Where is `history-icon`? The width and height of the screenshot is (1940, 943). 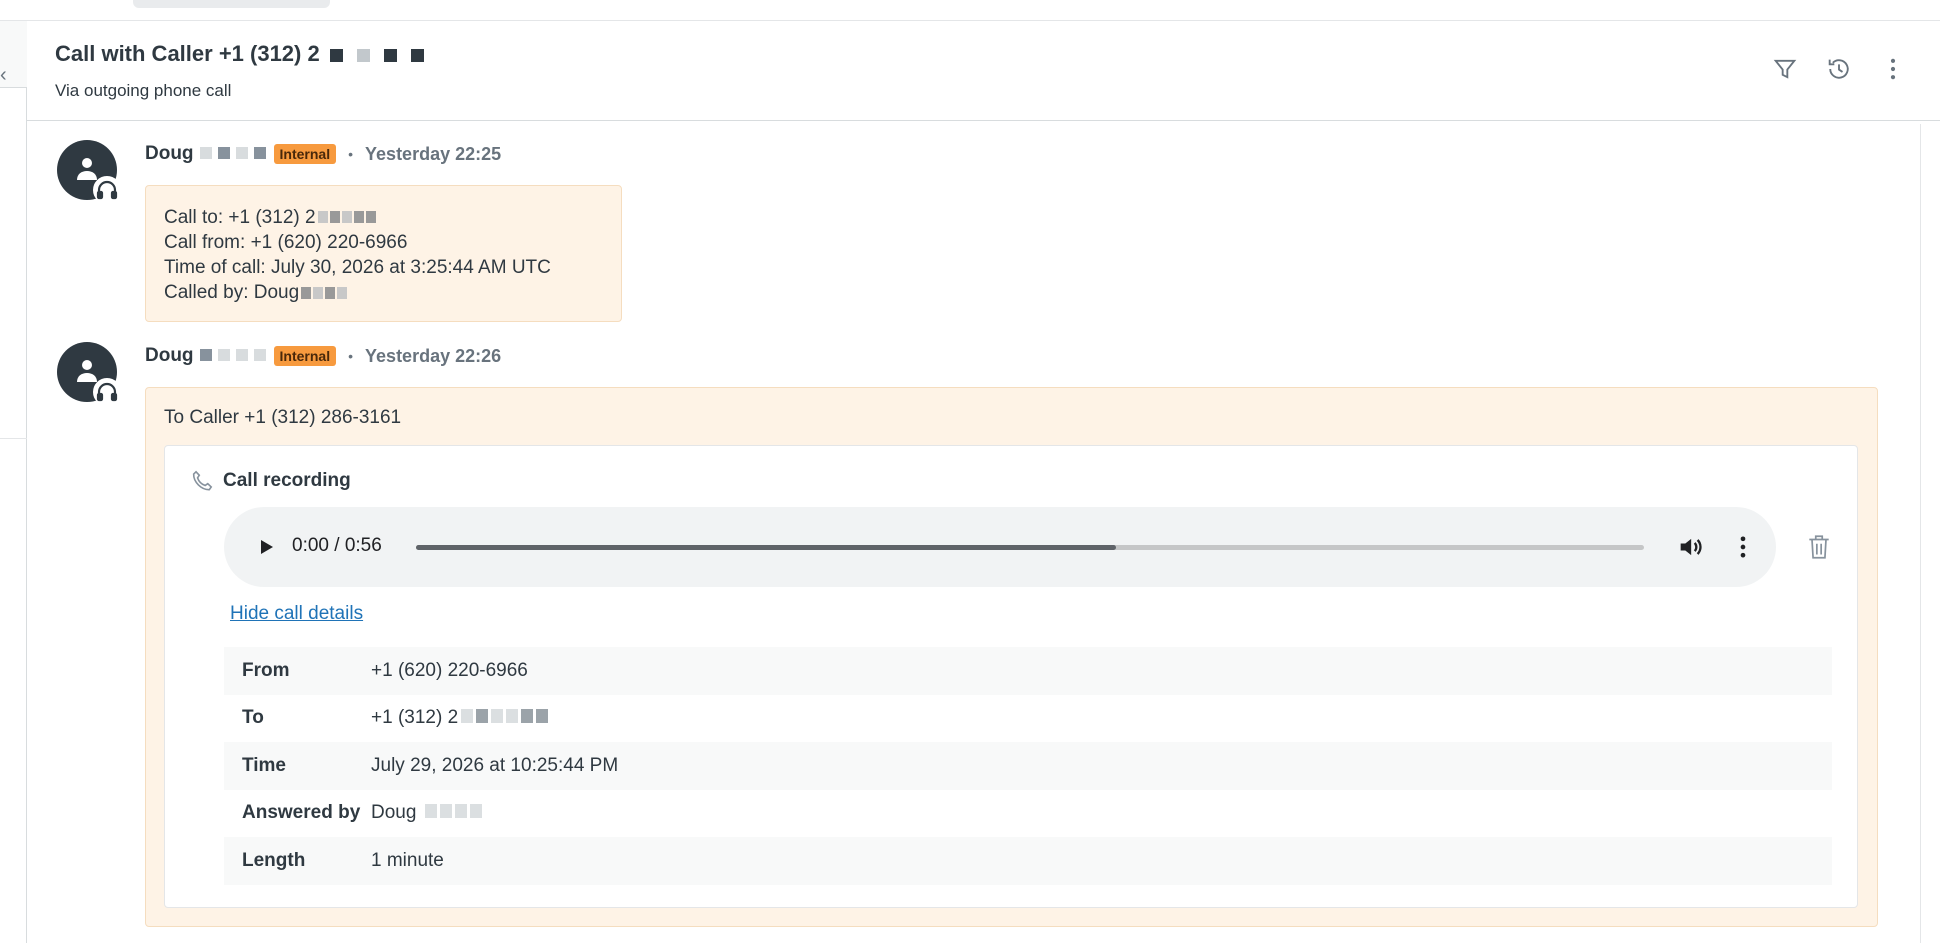 history-icon is located at coordinates (1839, 69).